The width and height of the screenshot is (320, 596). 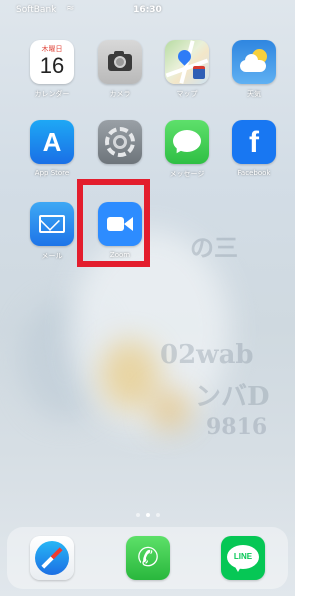 I want to click on app-settings, so click(x=120, y=144).